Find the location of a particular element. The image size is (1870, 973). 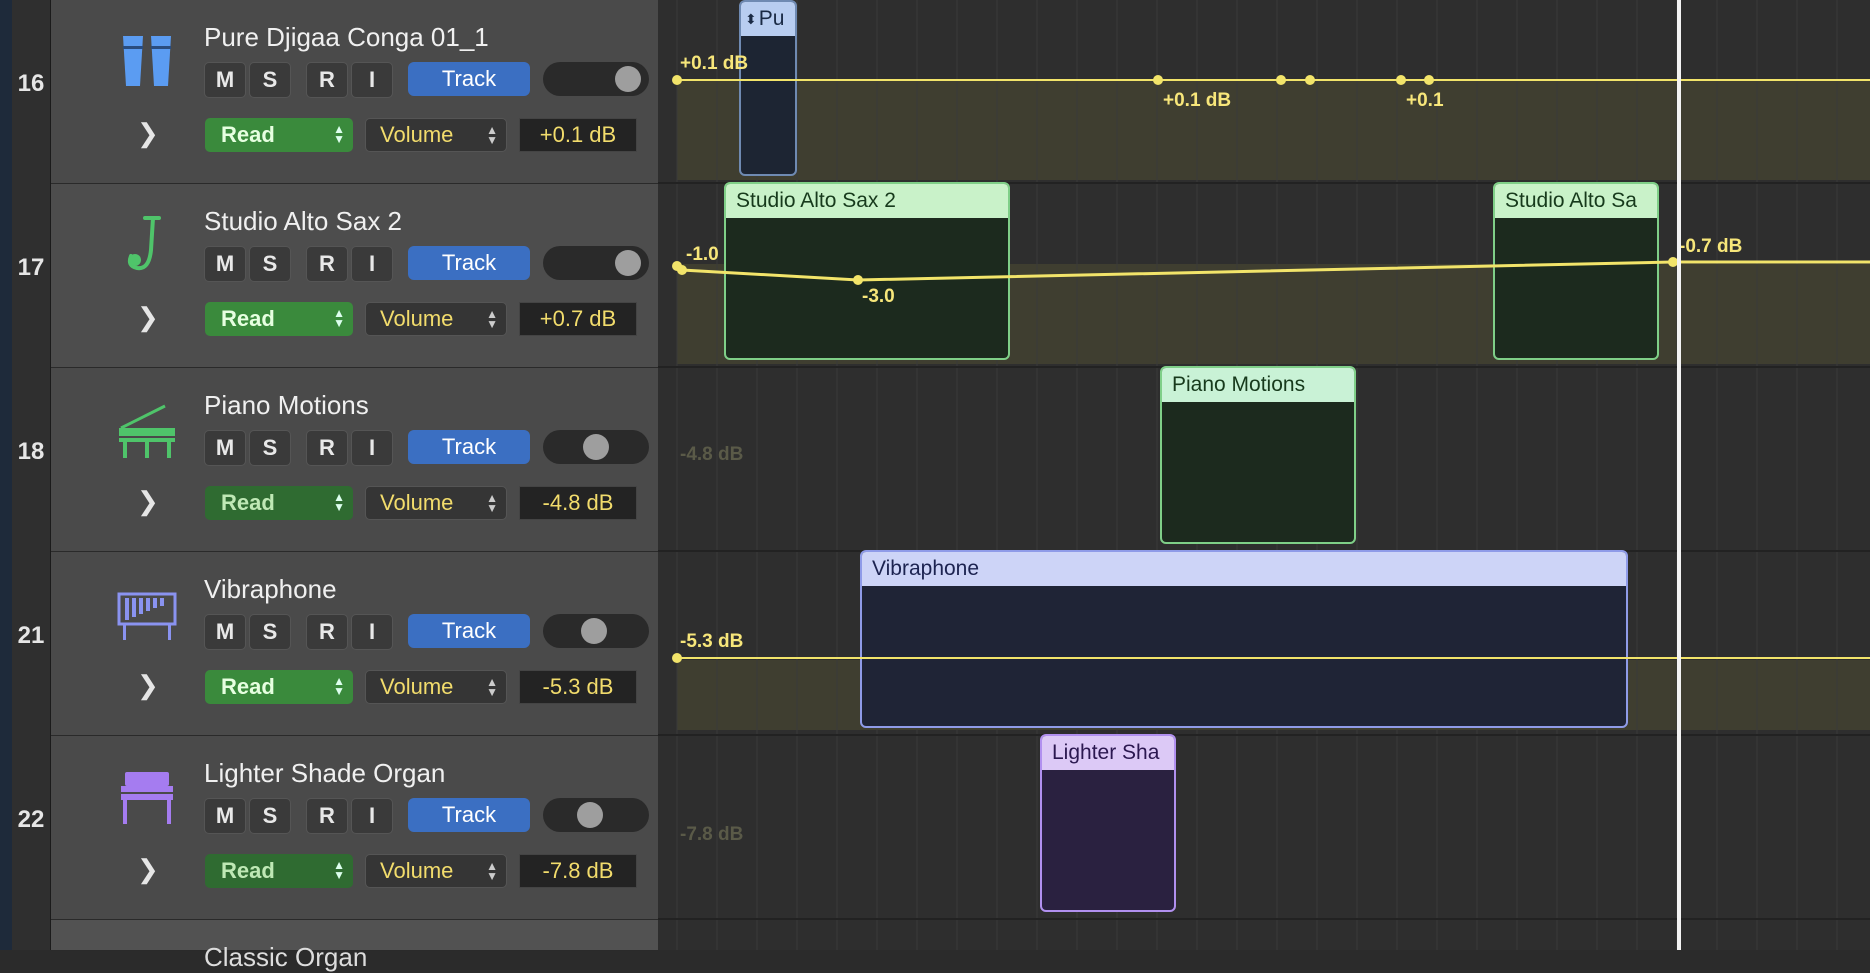

track-name: Lighter Shade Organ is located at coordinates (324, 773).